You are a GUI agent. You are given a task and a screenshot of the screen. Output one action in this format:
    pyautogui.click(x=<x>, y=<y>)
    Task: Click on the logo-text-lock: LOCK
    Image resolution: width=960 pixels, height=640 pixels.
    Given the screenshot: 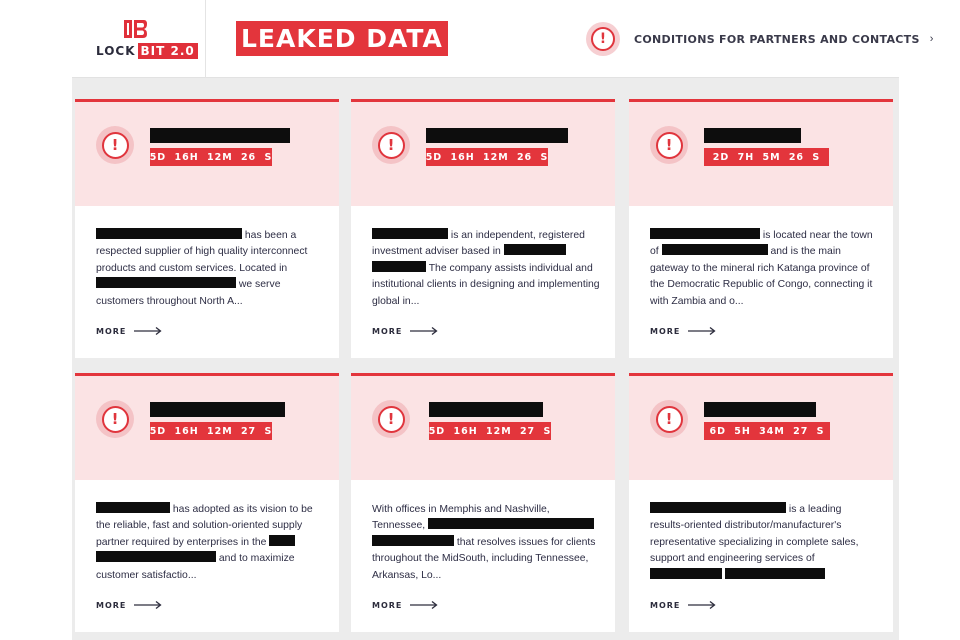 What is the action you would take?
    pyautogui.click(x=116, y=51)
    